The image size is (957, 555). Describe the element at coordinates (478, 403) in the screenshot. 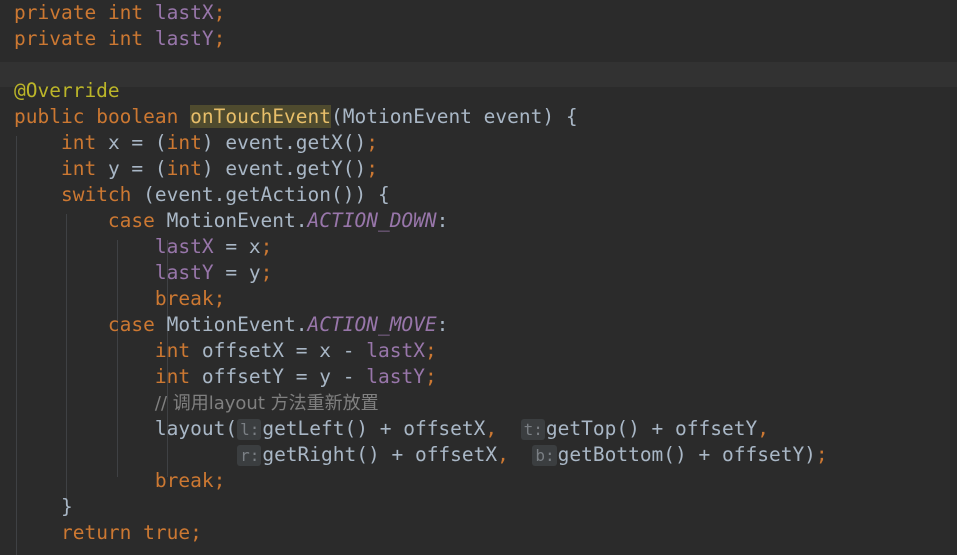

I see `code-line: // 调用layout 方法重新放置` at that location.